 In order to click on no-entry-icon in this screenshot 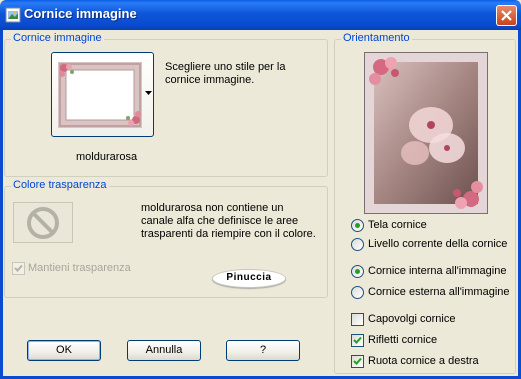, I will do `click(43, 223)`.